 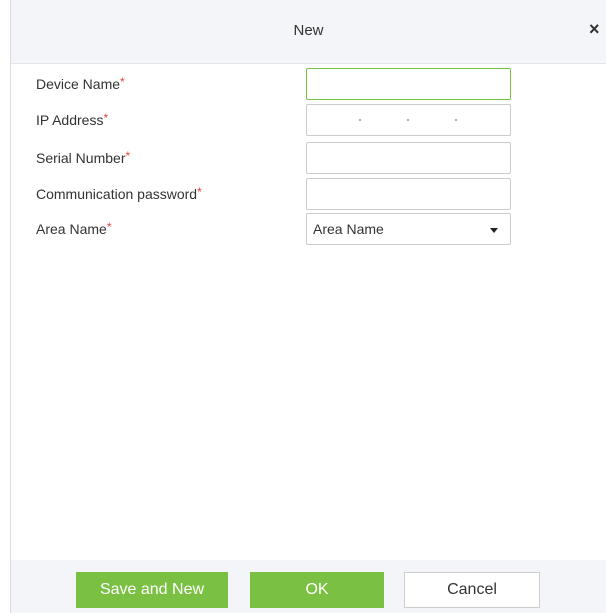 I want to click on communication-password-label: Communication password*, so click(x=119, y=193).